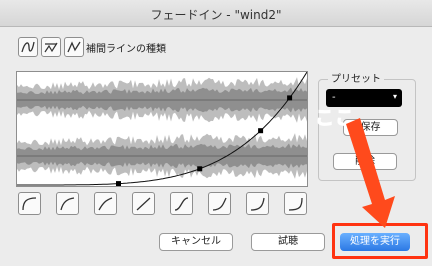 The image size is (432, 266). I want to click on interp-smooth-button, so click(28, 47).